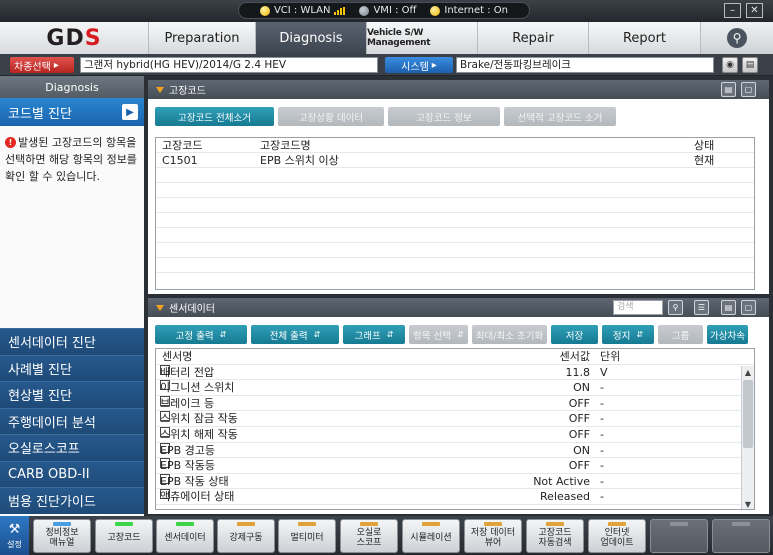 This screenshot has height=555, width=773. I want to click on settings-button: ⚒ 설정, so click(14, 535).